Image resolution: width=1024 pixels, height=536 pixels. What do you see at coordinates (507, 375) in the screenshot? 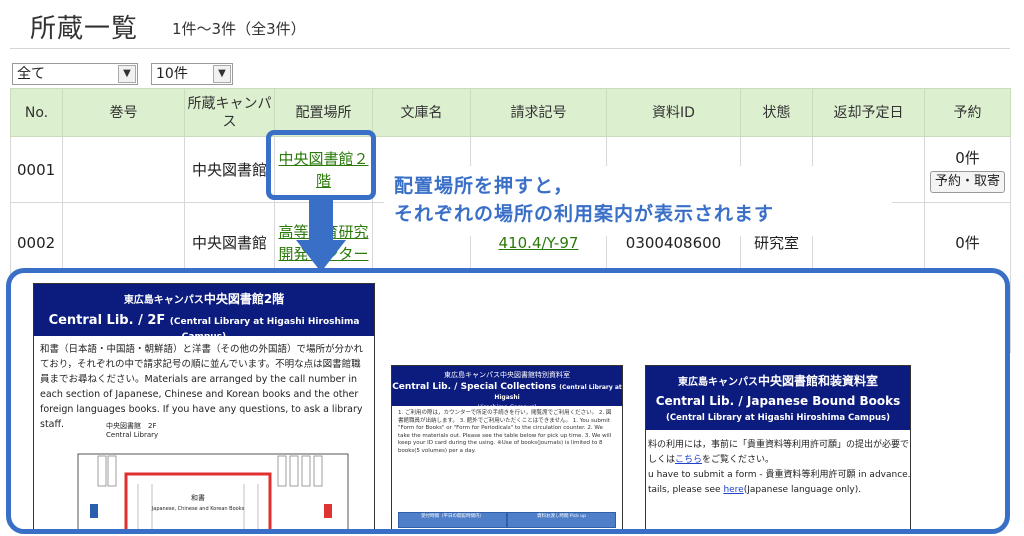
I see `card-title-jp: 東広島キャンパス中央図書館特別資料室` at bounding box center [507, 375].